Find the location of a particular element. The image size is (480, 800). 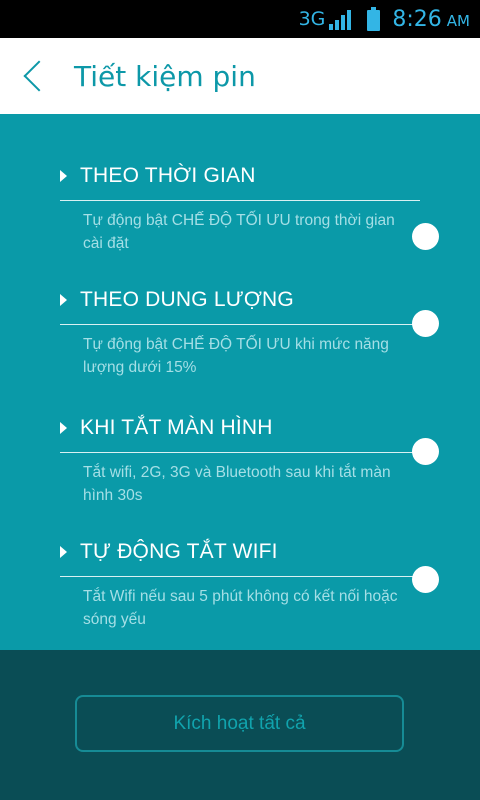

section-header: KHI TẮT MÀN HÌNH is located at coordinates (250, 428).